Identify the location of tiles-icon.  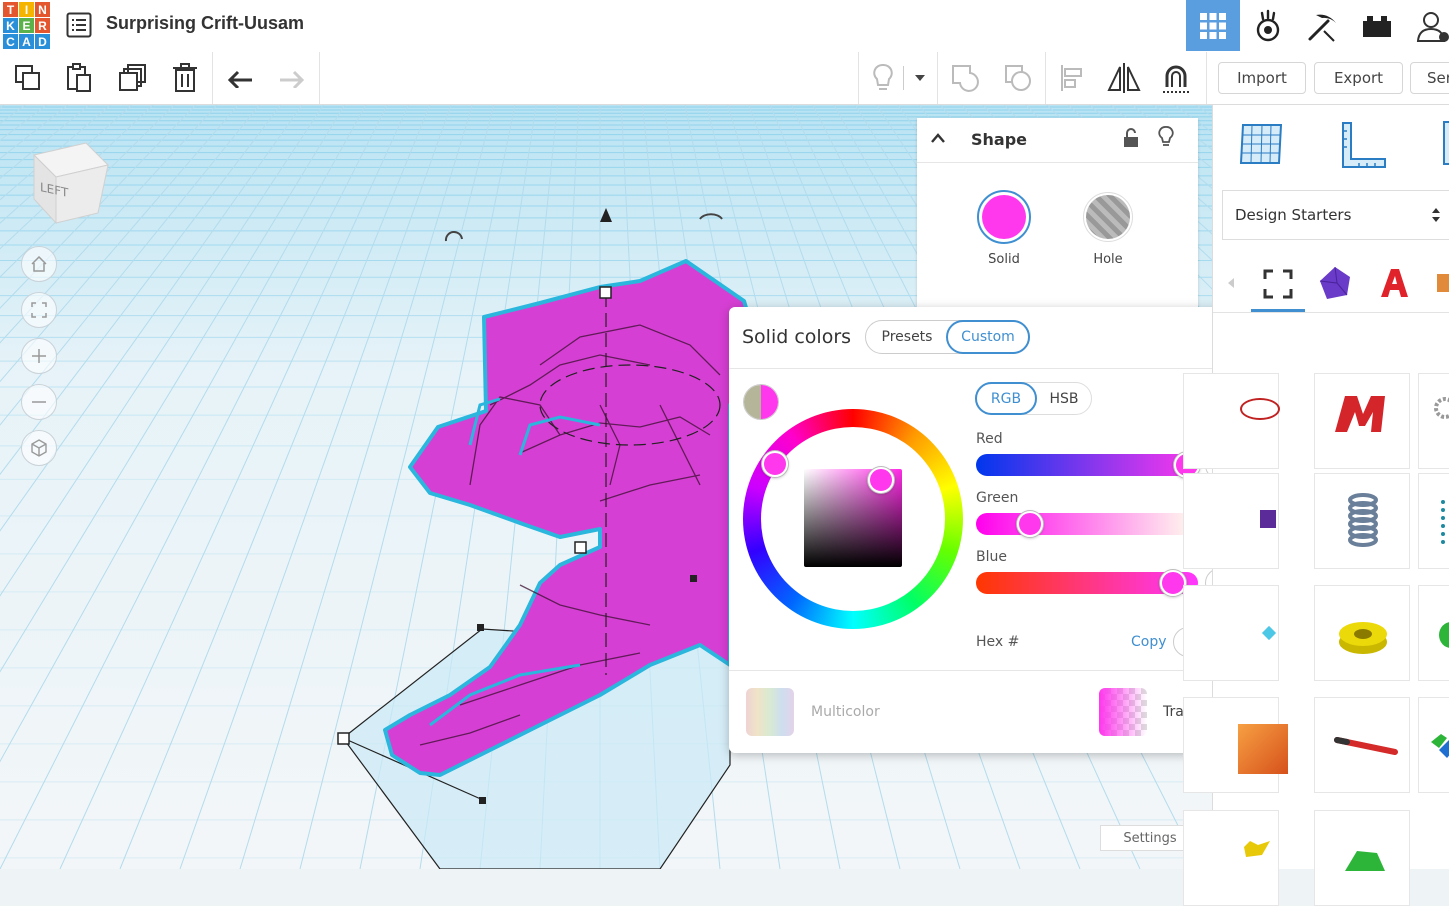
(1440, 746).